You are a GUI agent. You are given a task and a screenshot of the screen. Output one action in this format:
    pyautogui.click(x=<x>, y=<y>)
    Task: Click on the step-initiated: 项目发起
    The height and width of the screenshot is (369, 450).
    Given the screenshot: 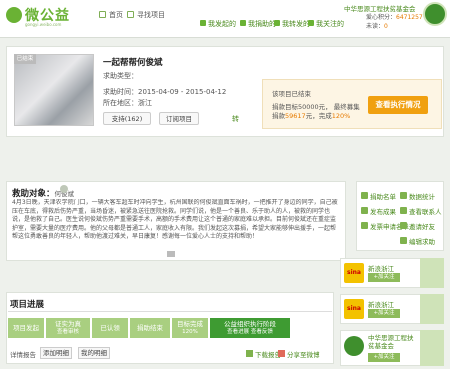 What is the action you would take?
    pyautogui.click(x=26, y=328)
    